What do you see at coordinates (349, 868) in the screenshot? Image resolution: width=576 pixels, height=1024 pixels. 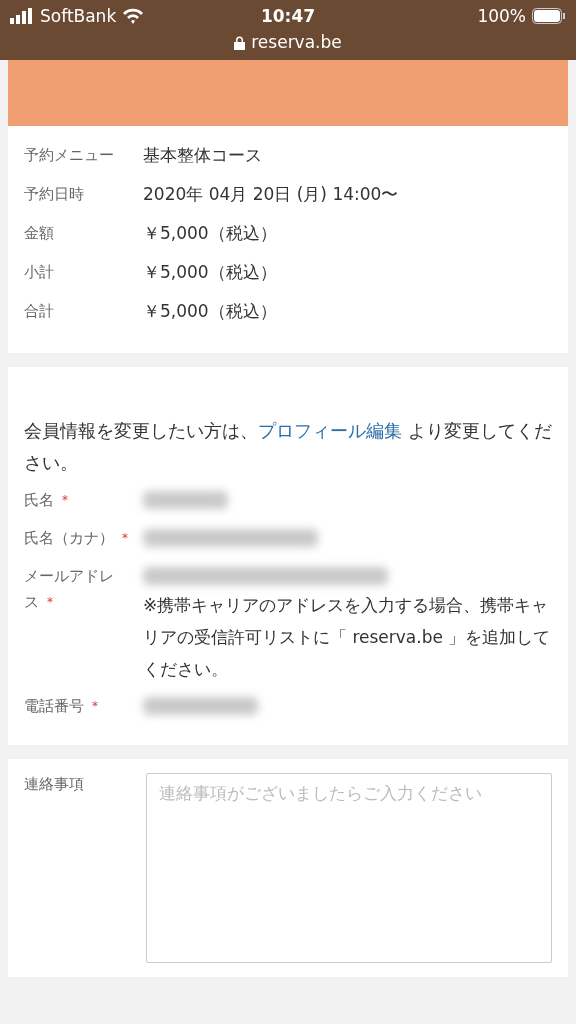 I see `contact-textarea: 連絡事項がございましたらご入力ください` at bounding box center [349, 868].